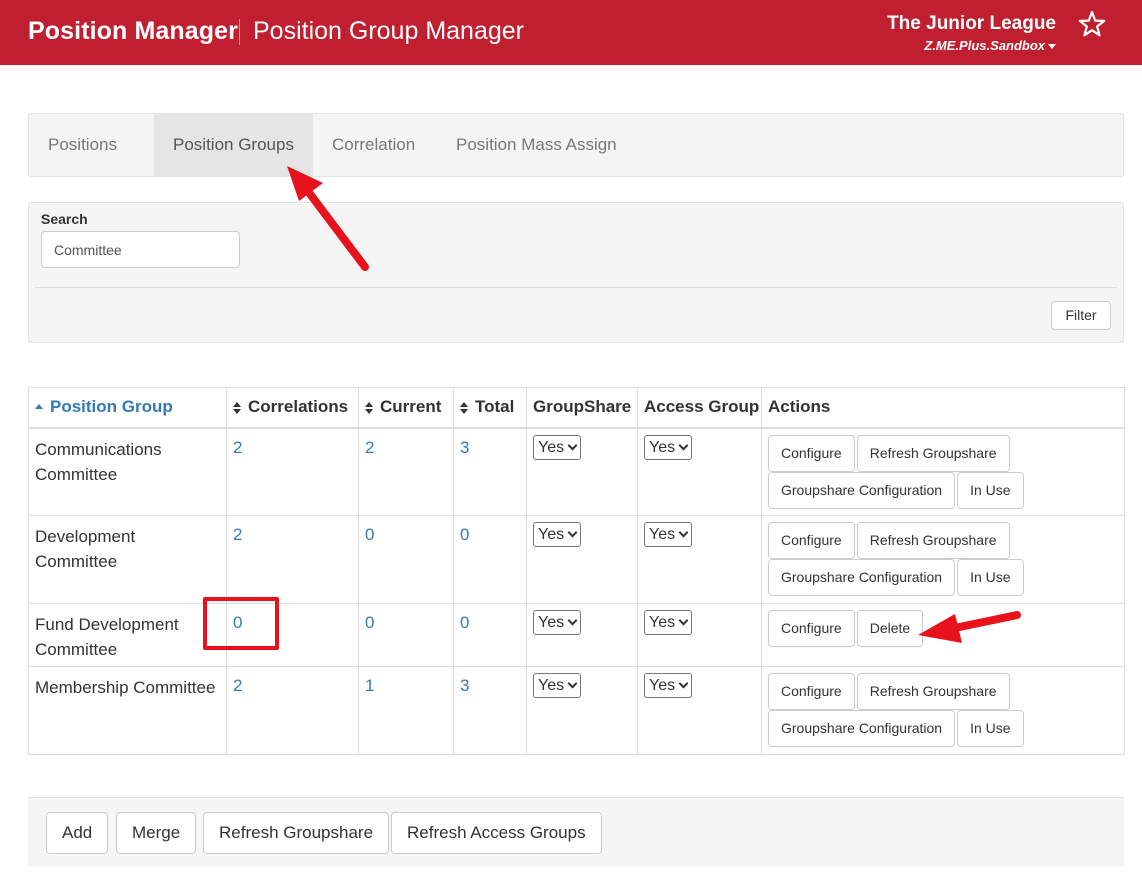  Describe the element at coordinates (576, 287) in the screenshot. I see `divider` at that location.